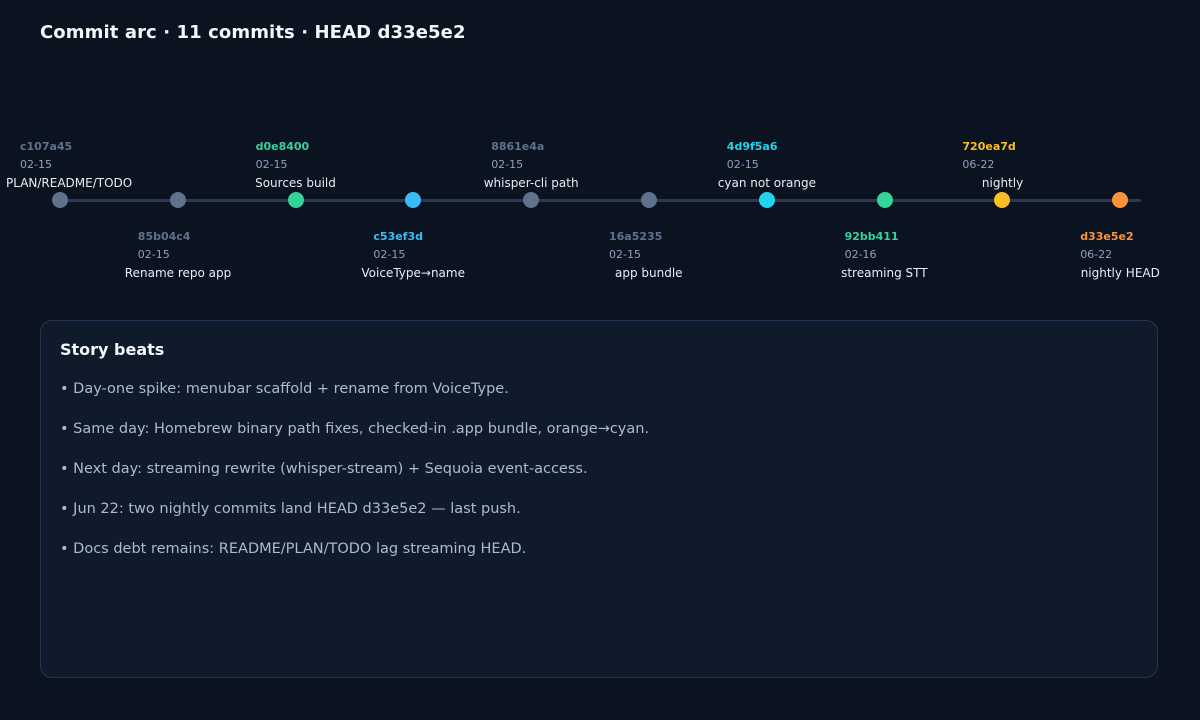  I want to click on commit-label: nightly, so click(1002, 183).